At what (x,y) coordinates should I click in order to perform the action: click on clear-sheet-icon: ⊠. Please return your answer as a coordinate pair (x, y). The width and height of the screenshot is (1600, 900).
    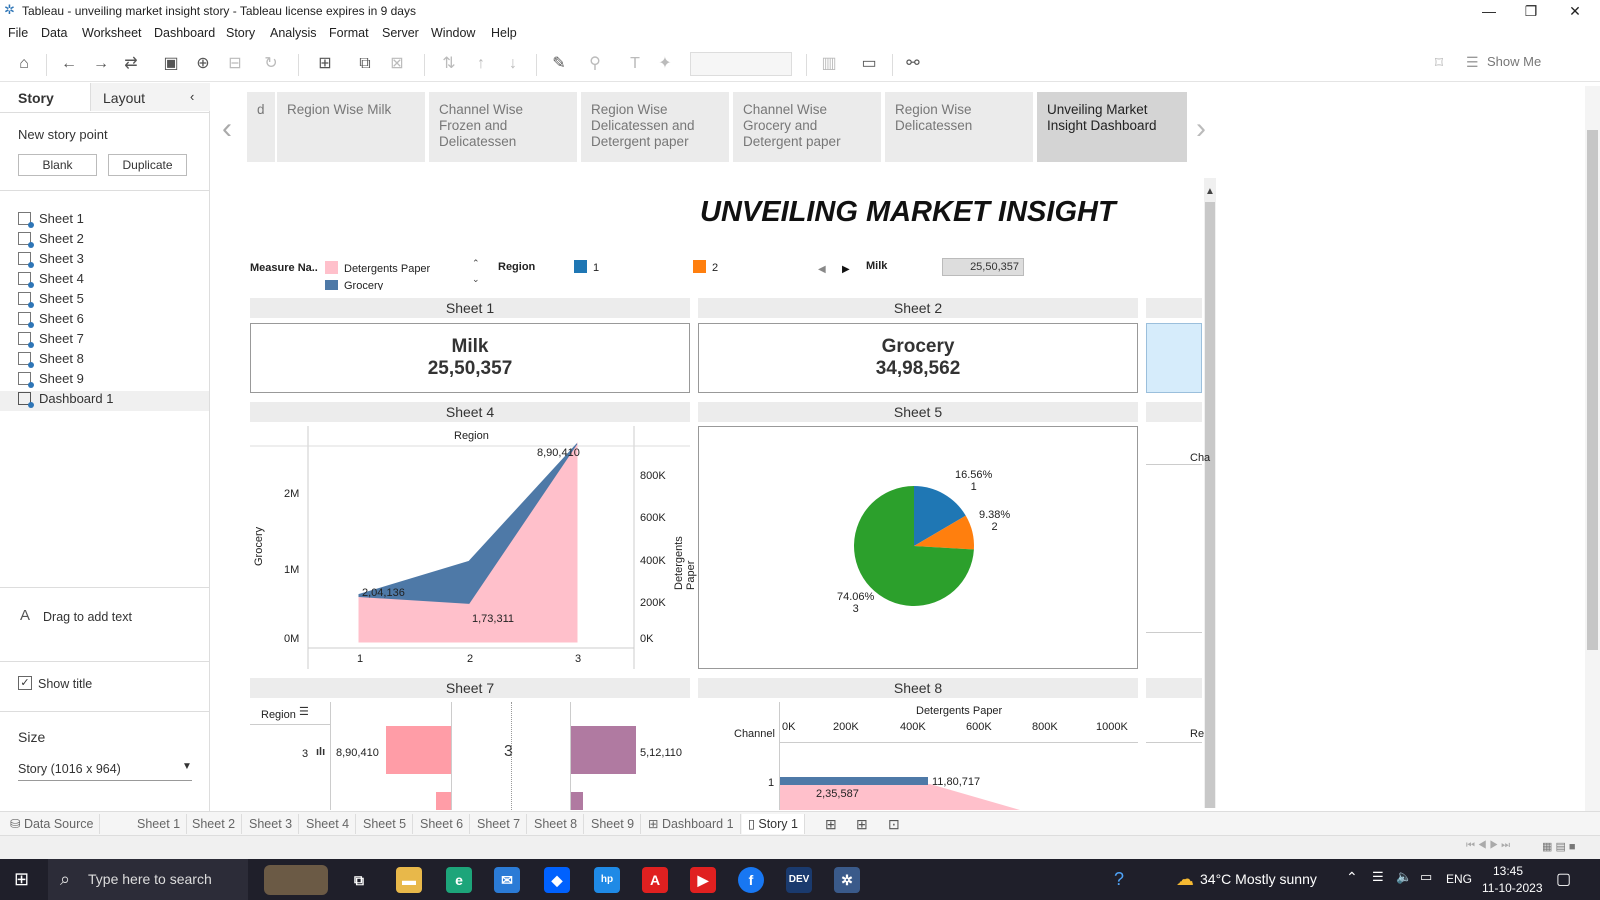
    Looking at the image, I should click on (397, 64).